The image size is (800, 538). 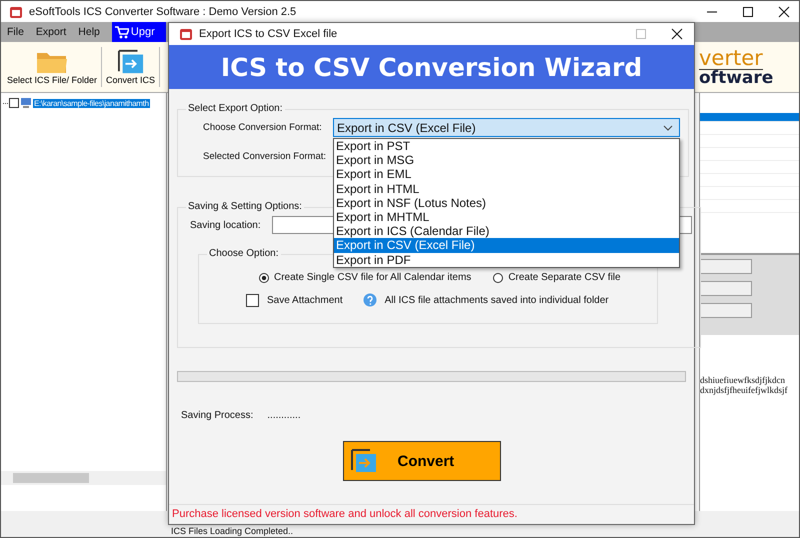 I want to click on dropdown-option: Export in ICS (Calendar File), so click(x=506, y=231).